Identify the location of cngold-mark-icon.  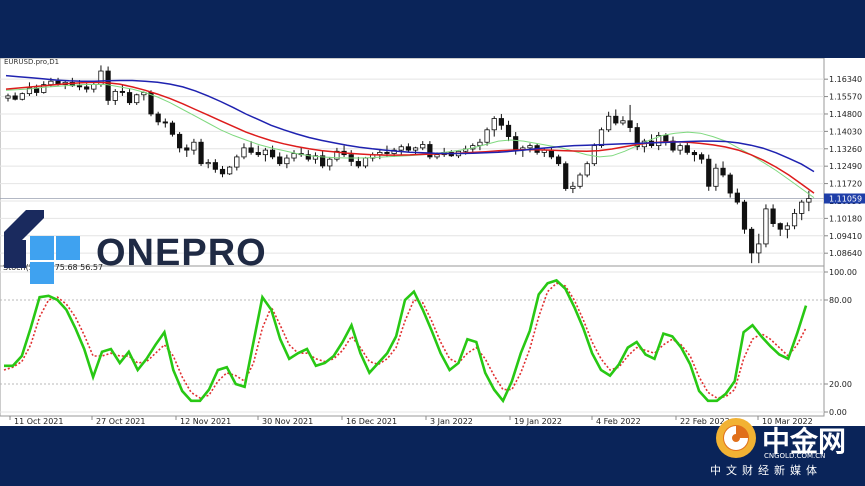
(736, 438).